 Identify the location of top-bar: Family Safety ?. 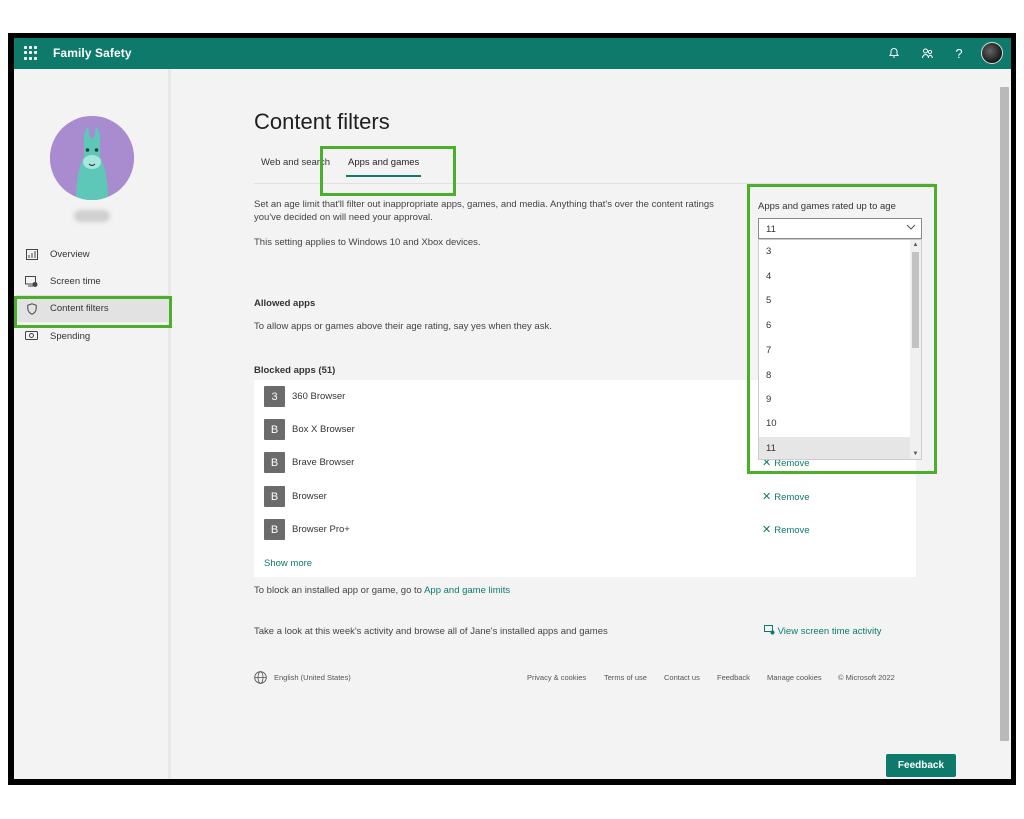
(512, 53).